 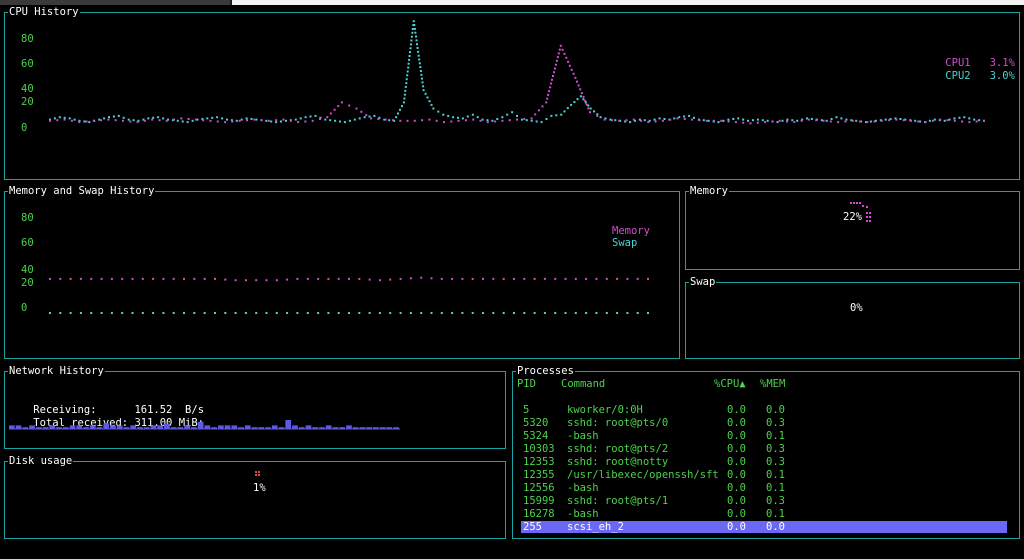 What do you see at coordinates (765, 423) in the screenshot?
I see `process-row: 5320 sshd: root@pts/0 0.0 0.3` at bounding box center [765, 423].